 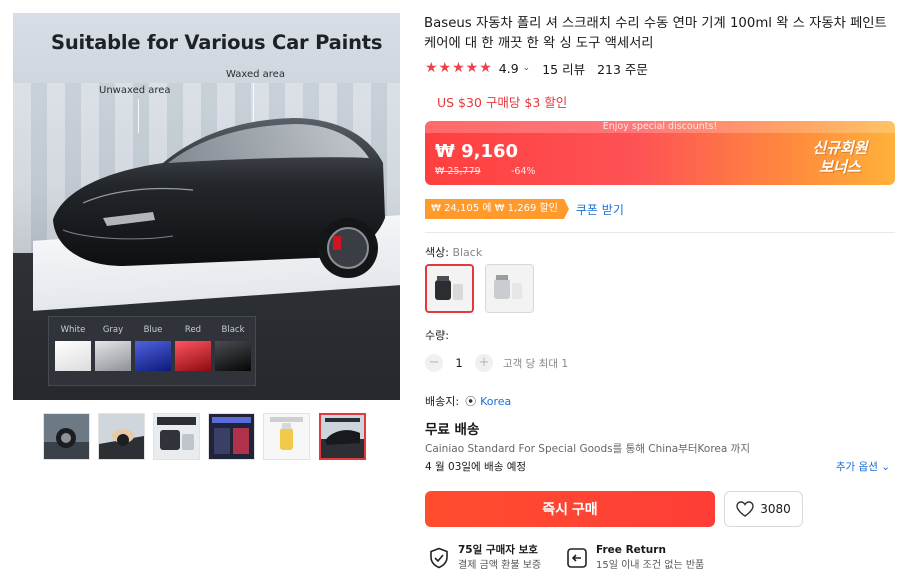 I want to click on divider, so click(x=660, y=232).